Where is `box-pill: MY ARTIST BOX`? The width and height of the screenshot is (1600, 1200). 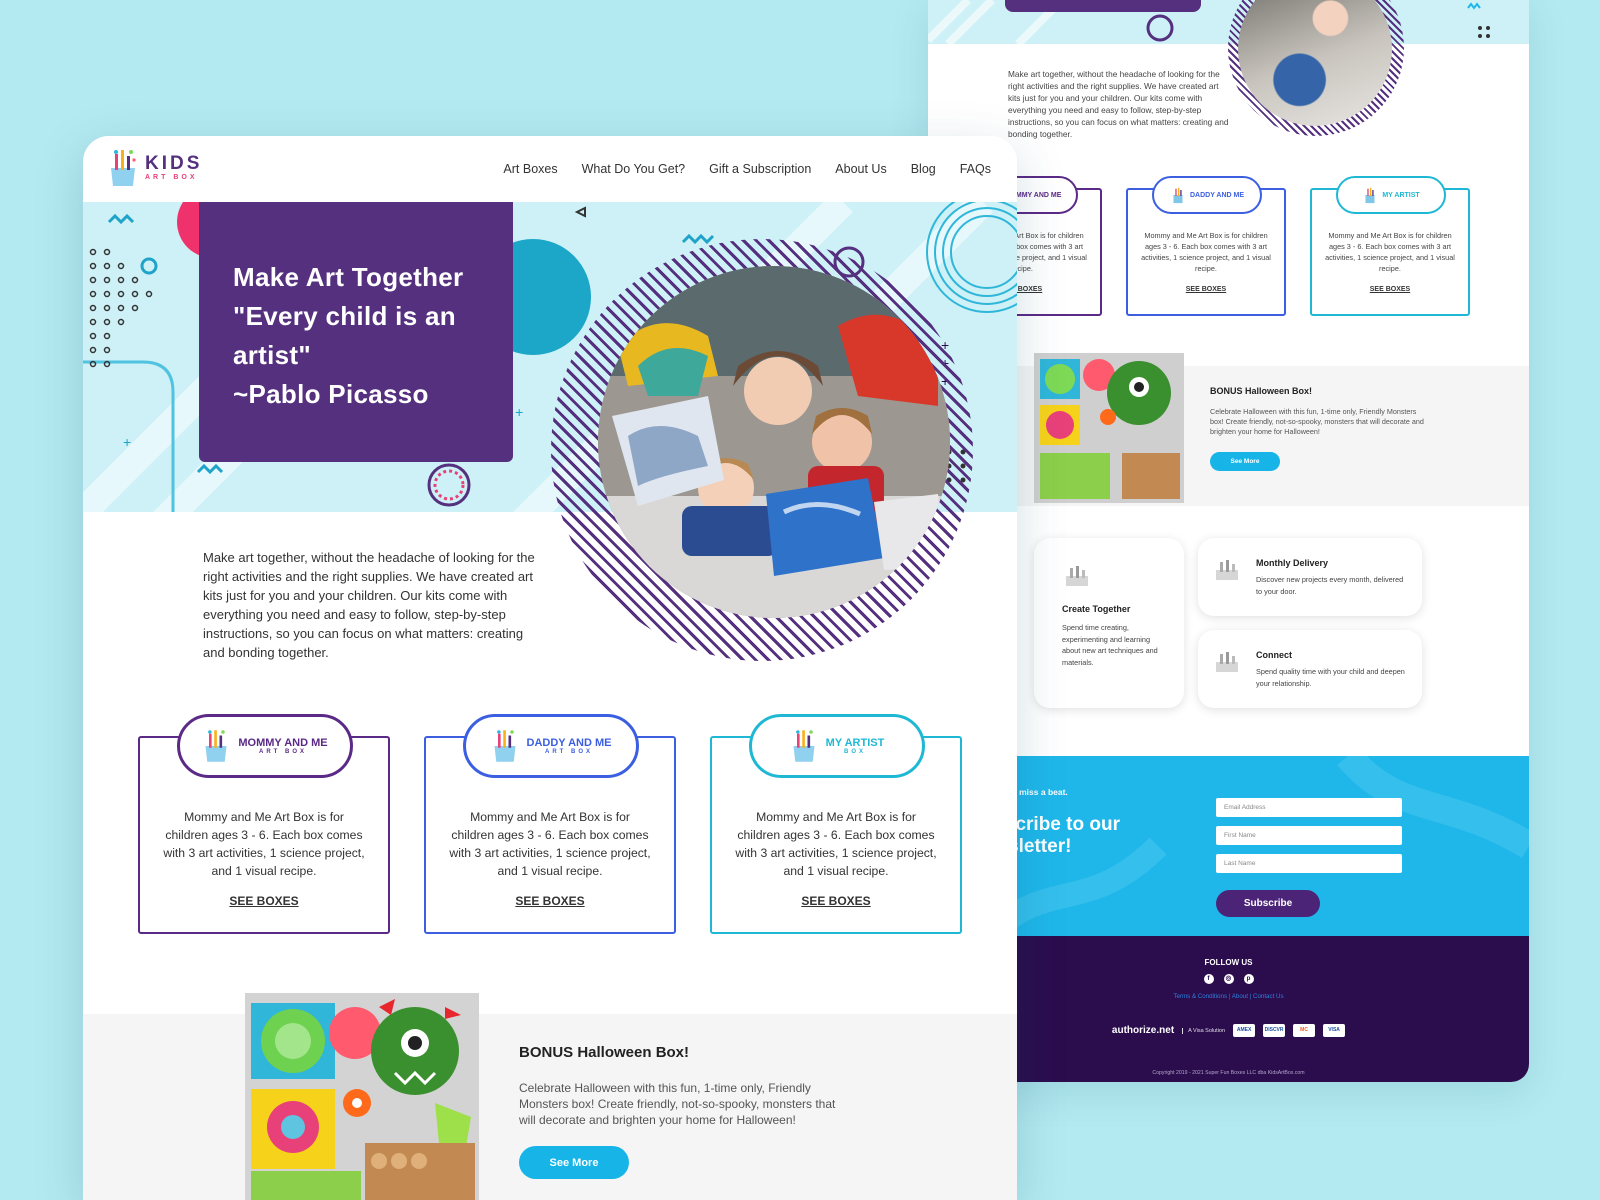 box-pill: MY ARTIST BOX is located at coordinates (837, 746).